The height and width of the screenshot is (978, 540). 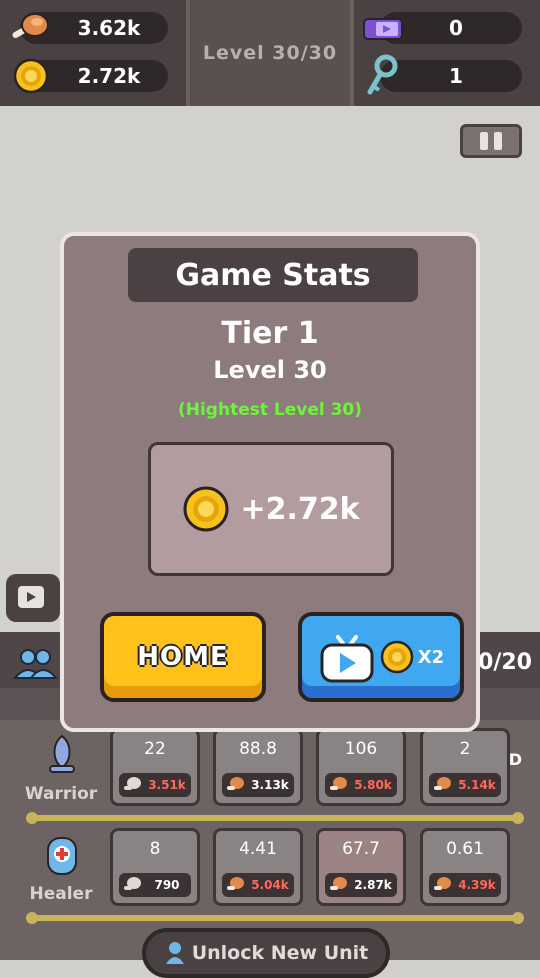 I want to click on stat-value: 22, so click(x=155, y=749).